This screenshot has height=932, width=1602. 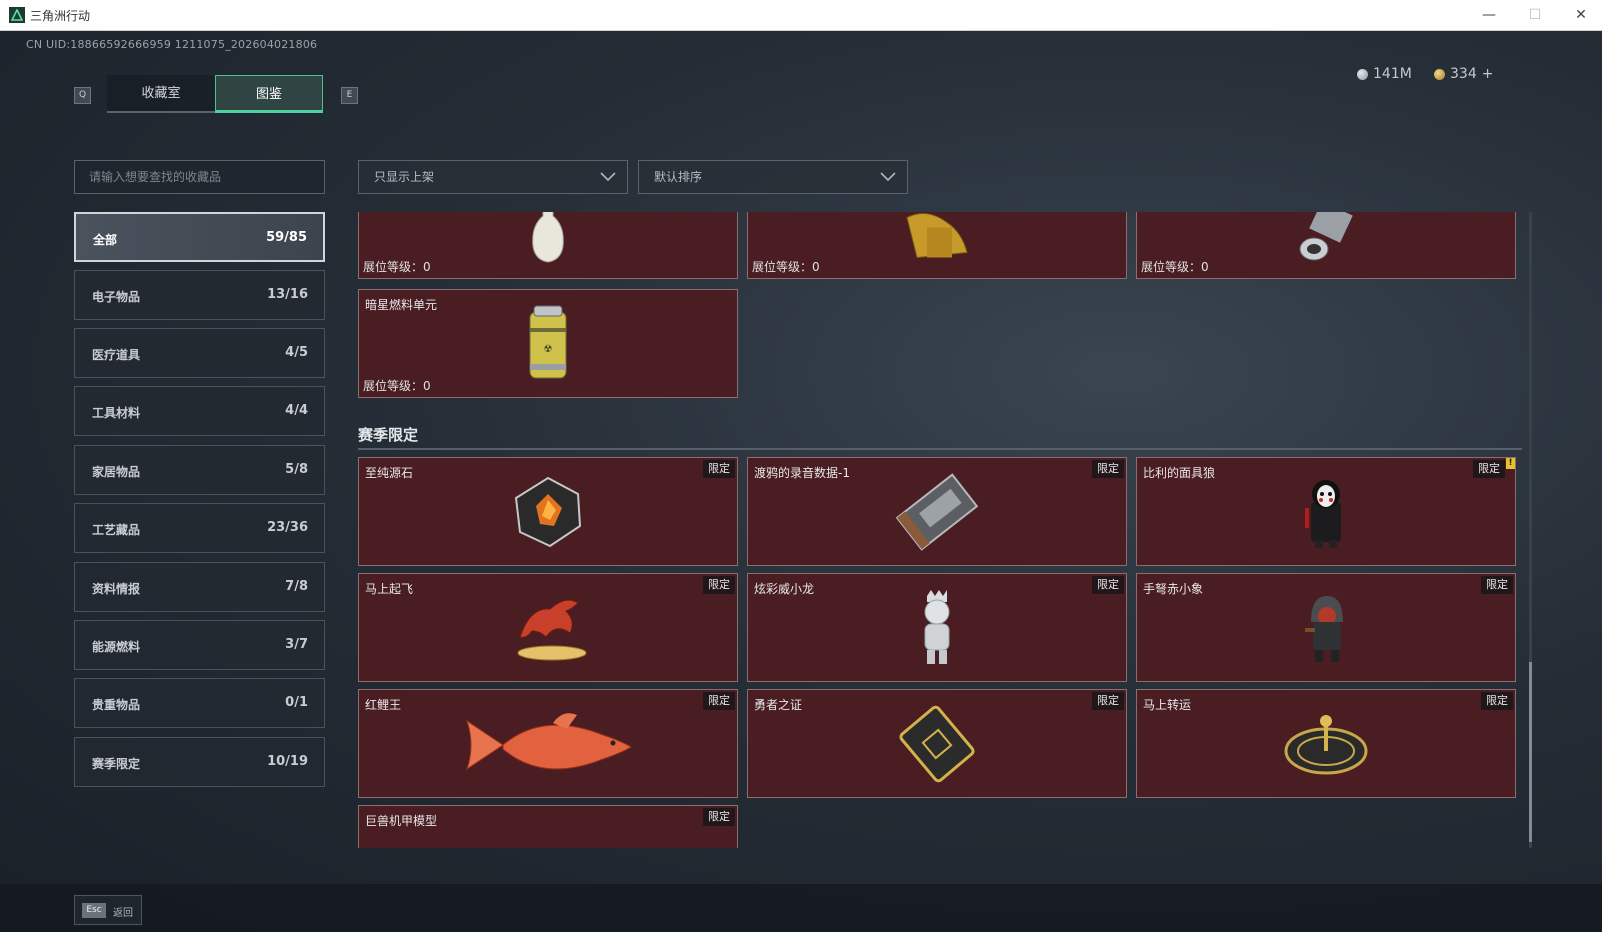 What do you see at coordinates (801, 908) in the screenshot?
I see `bottom-bar` at bounding box center [801, 908].